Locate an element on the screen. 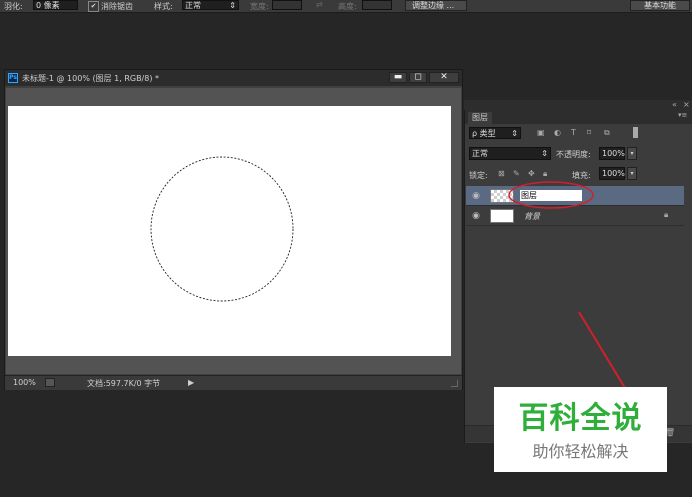 This screenshot has width=692, height=497. lock-icon: 🔒︎ is located at coordinates (666, 214).